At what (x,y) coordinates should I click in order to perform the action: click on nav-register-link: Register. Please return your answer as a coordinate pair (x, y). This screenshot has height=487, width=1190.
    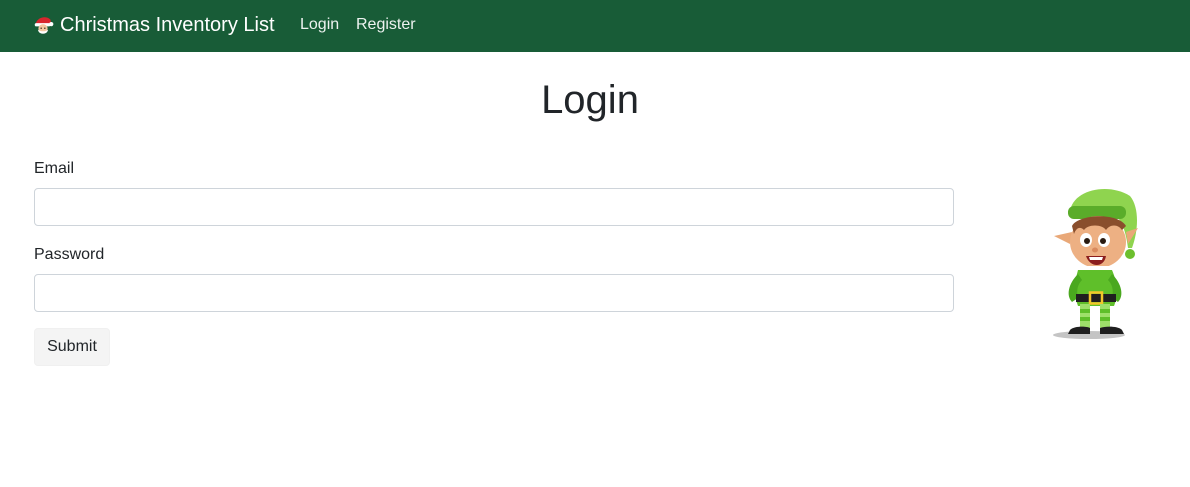
    Looking at the image, I should click on (386, 25).